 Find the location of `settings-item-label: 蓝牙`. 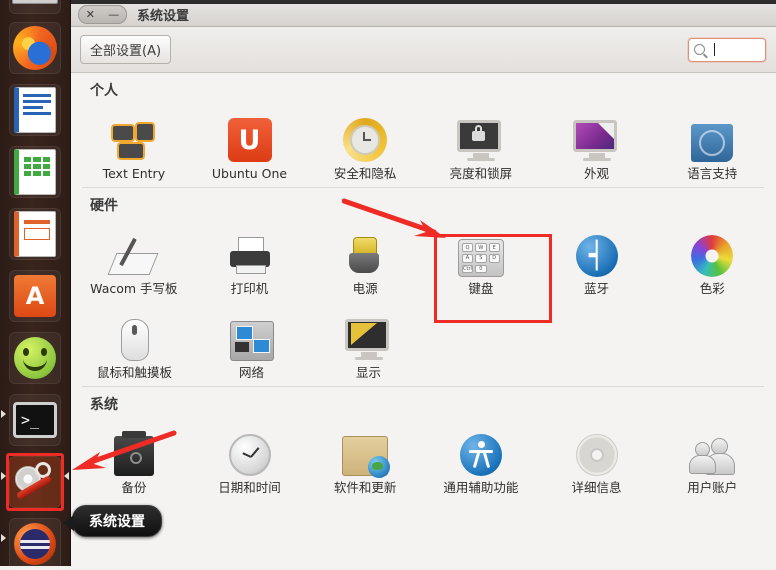

settings-item-label: 蓝牙 is located at coordinates (597, 289).